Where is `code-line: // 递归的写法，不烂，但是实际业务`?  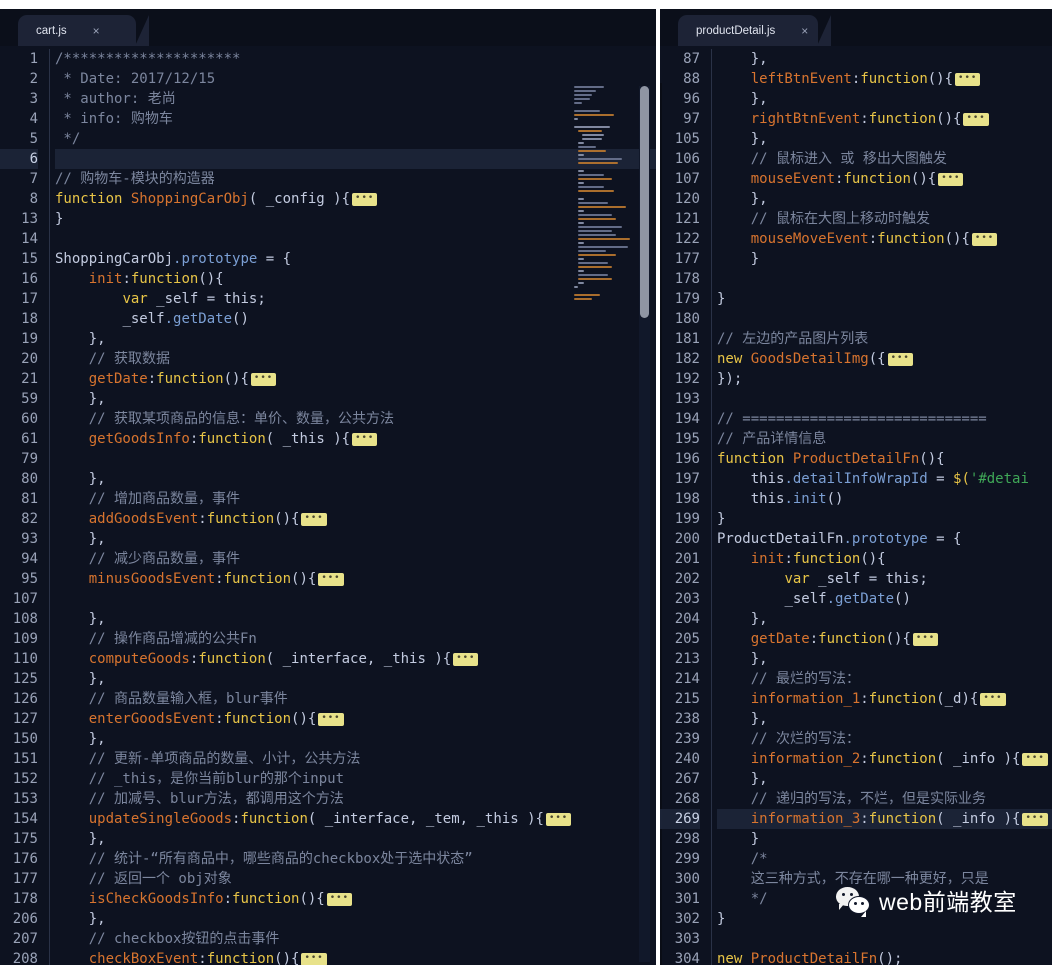 code-line: // 递归的写法，不烂，但是实际业务 is located at coordinates (884, 799).